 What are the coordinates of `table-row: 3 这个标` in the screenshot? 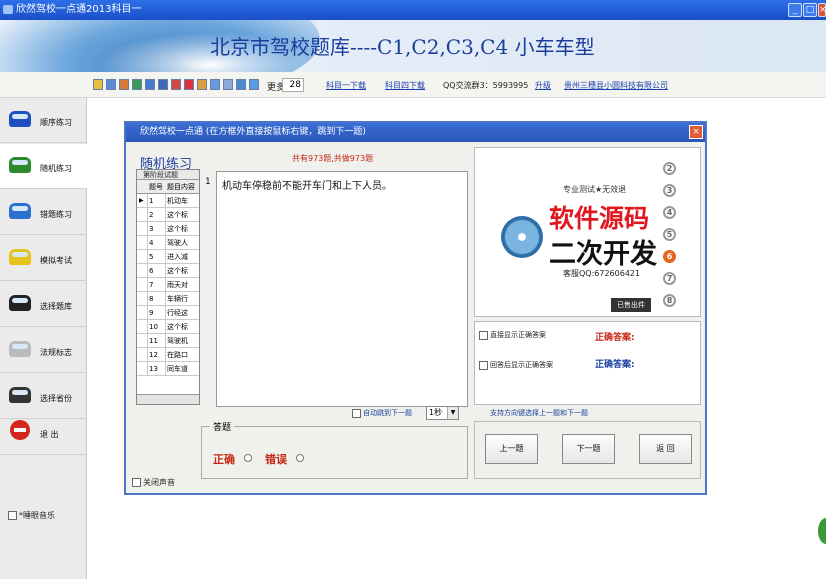 It's located at (168, 229).